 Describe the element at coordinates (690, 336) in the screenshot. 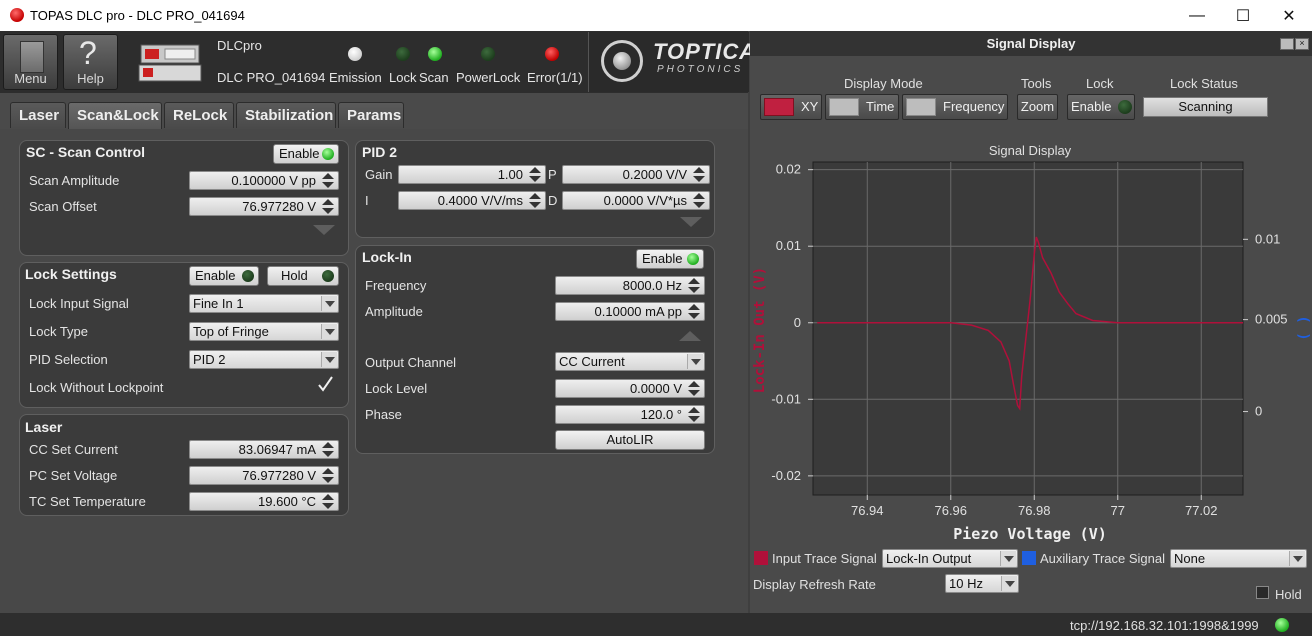

I see `expand-arrow-icon` at that location.